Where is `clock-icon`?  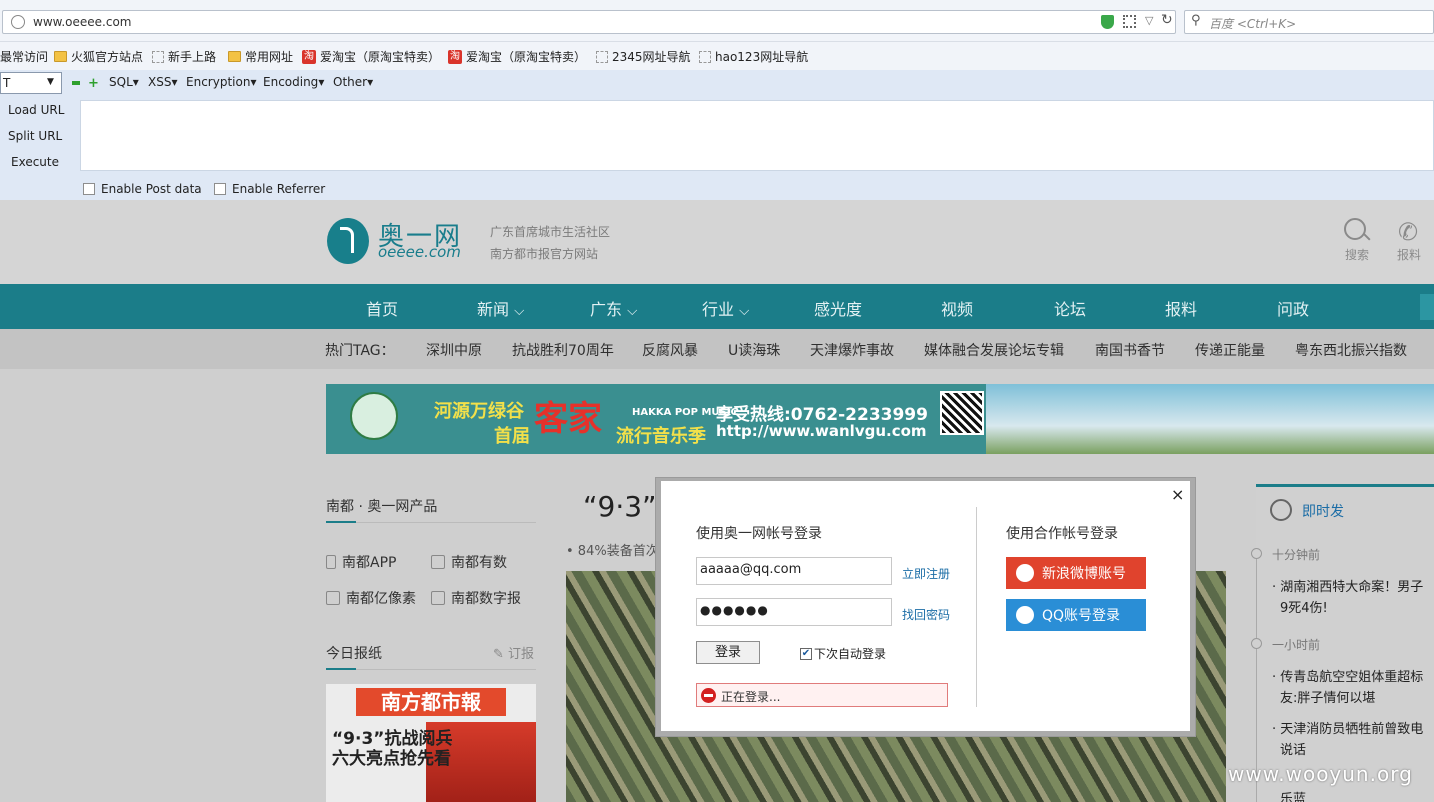
clock-icon is located at coordinates (1256, 643).